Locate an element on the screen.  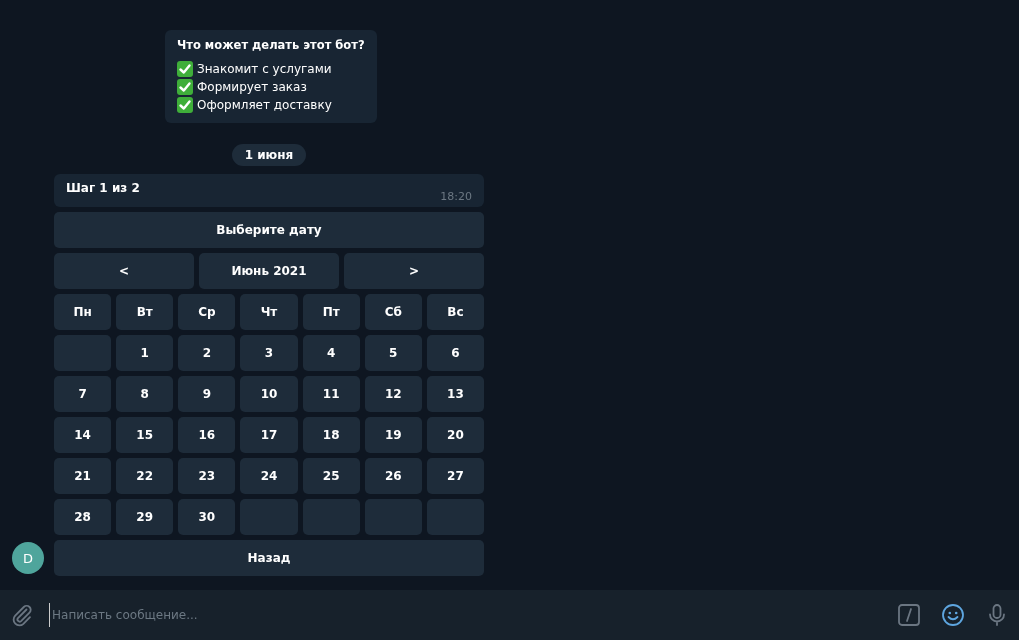
day-button: 6 is located at coordinates (455, 353).